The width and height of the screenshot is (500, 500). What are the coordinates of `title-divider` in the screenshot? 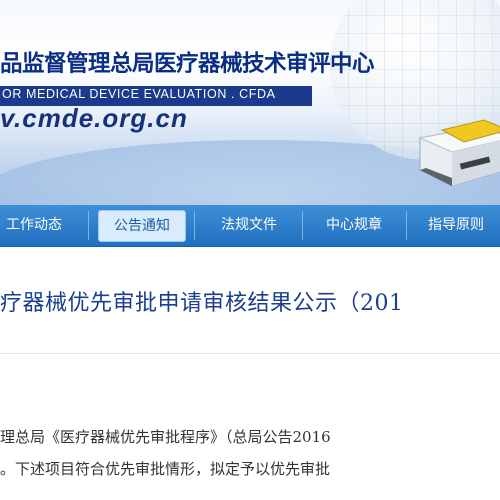 It's located at (250, 353).